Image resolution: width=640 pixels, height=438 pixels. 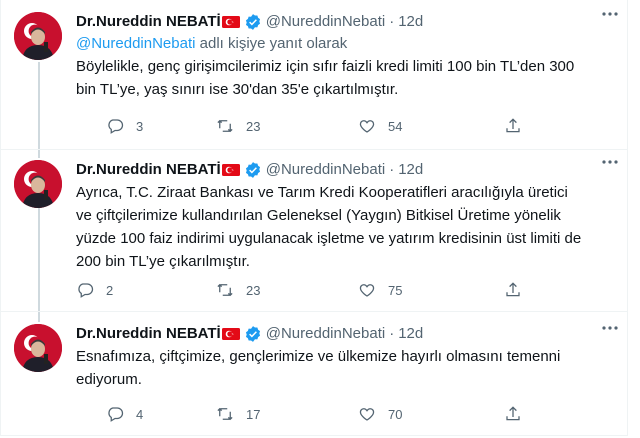 I want to click on replying-mention-link: @NureddinNebati, so click(x=135, y=43).